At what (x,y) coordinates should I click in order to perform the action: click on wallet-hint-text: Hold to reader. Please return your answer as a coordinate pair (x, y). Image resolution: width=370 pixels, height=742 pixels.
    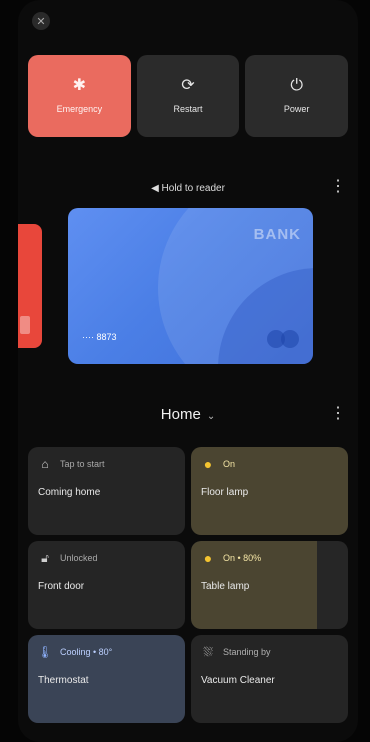
    Looking at the image, I should click on (193, 188).